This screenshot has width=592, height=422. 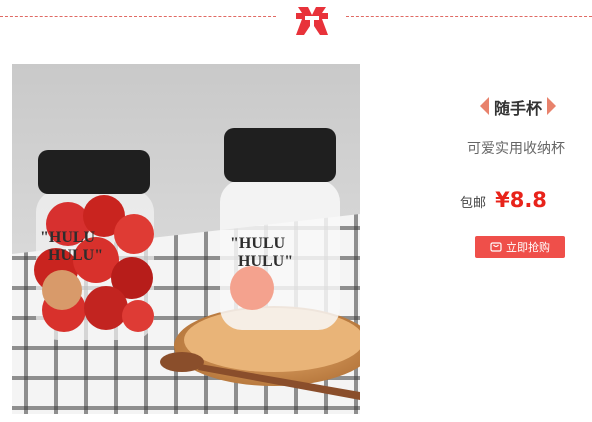 What do you see at coordinates (469, 16) in the screenshot?
I see `divider-line-right` at bounding box center [469, 16].